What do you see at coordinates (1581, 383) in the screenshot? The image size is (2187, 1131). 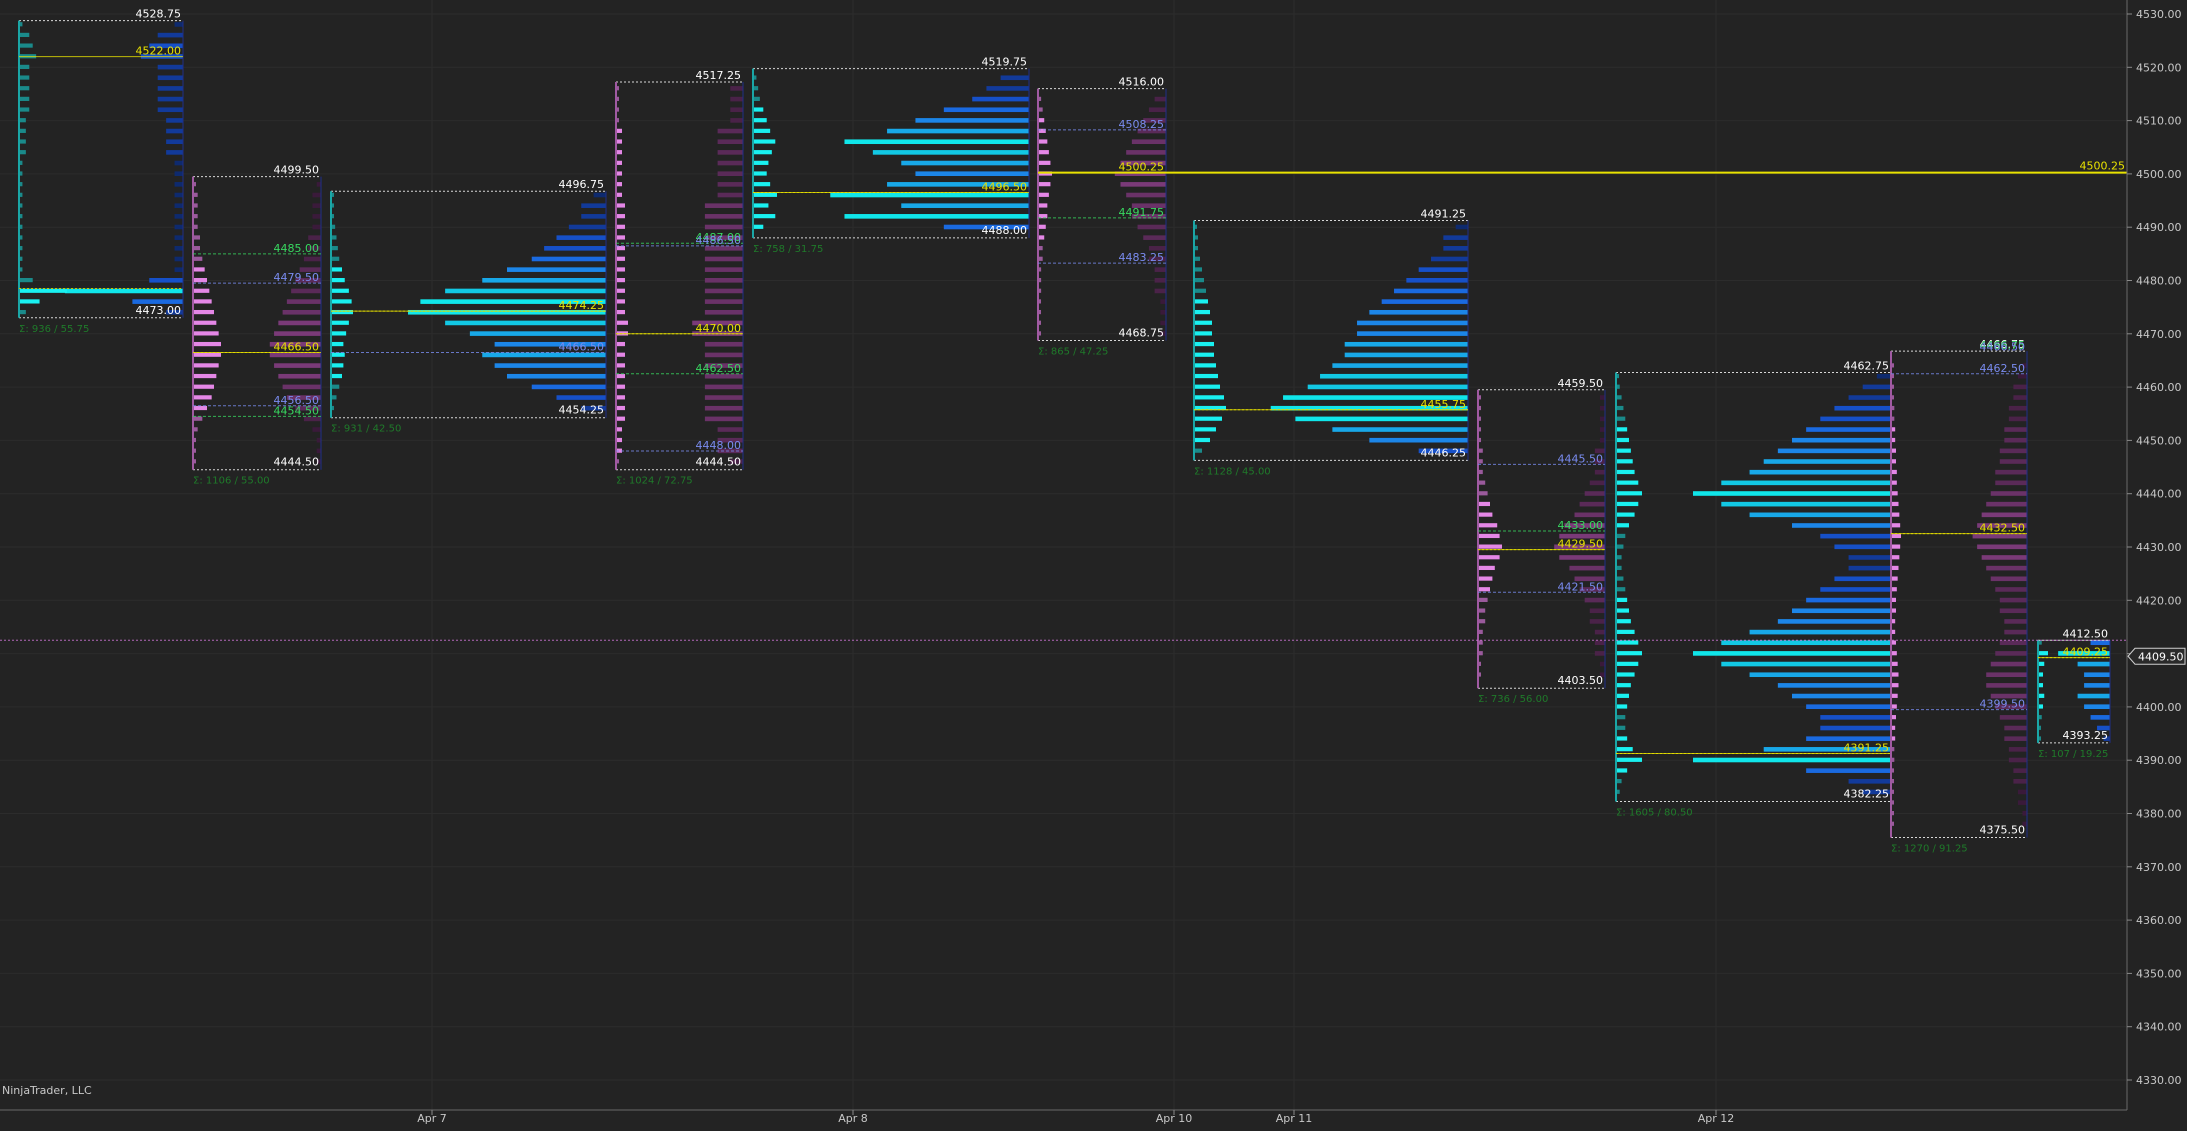 I see `profile-high-label: 4459.50` at bounding box center [1581, 383].